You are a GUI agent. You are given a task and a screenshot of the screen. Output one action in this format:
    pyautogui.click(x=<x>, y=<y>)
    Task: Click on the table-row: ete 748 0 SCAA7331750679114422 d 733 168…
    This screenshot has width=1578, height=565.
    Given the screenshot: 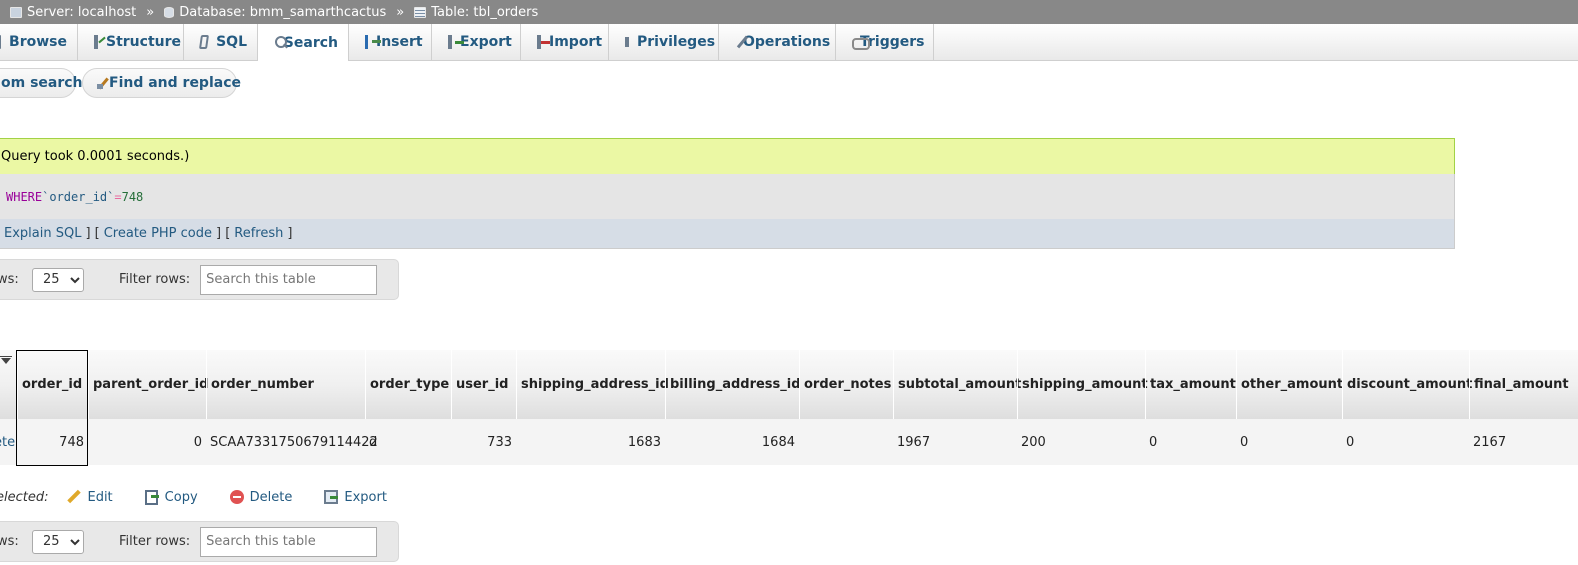 What is the action you would take?
    pyautogui.click(x=789, y=442)
    